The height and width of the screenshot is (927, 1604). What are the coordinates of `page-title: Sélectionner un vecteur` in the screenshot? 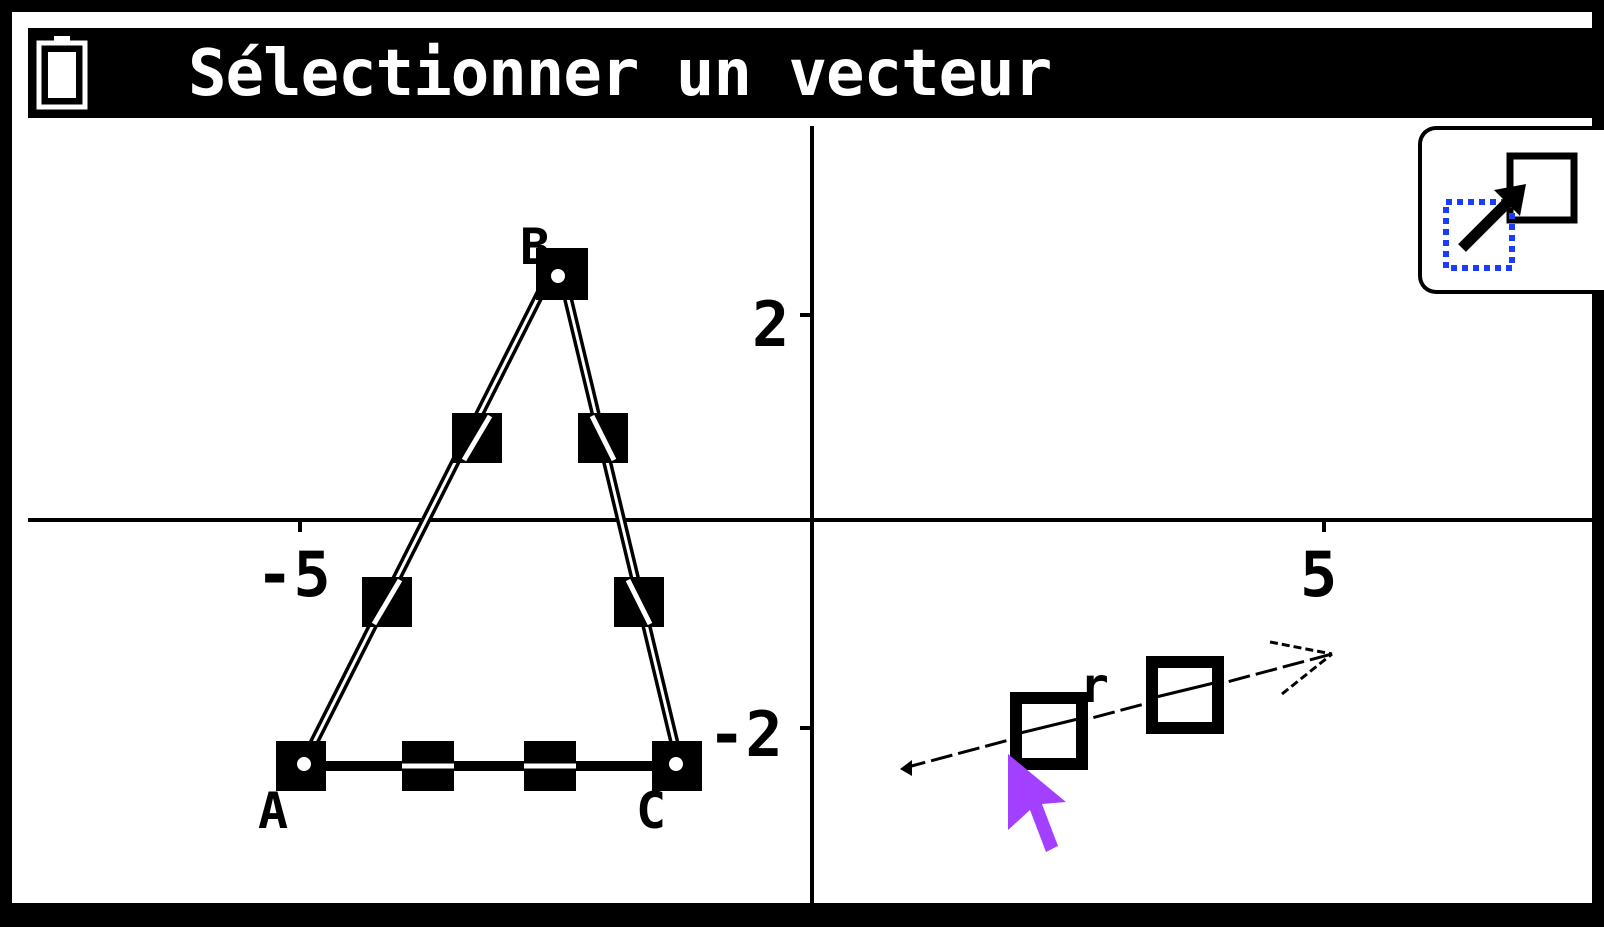 It's located at (620, 74).